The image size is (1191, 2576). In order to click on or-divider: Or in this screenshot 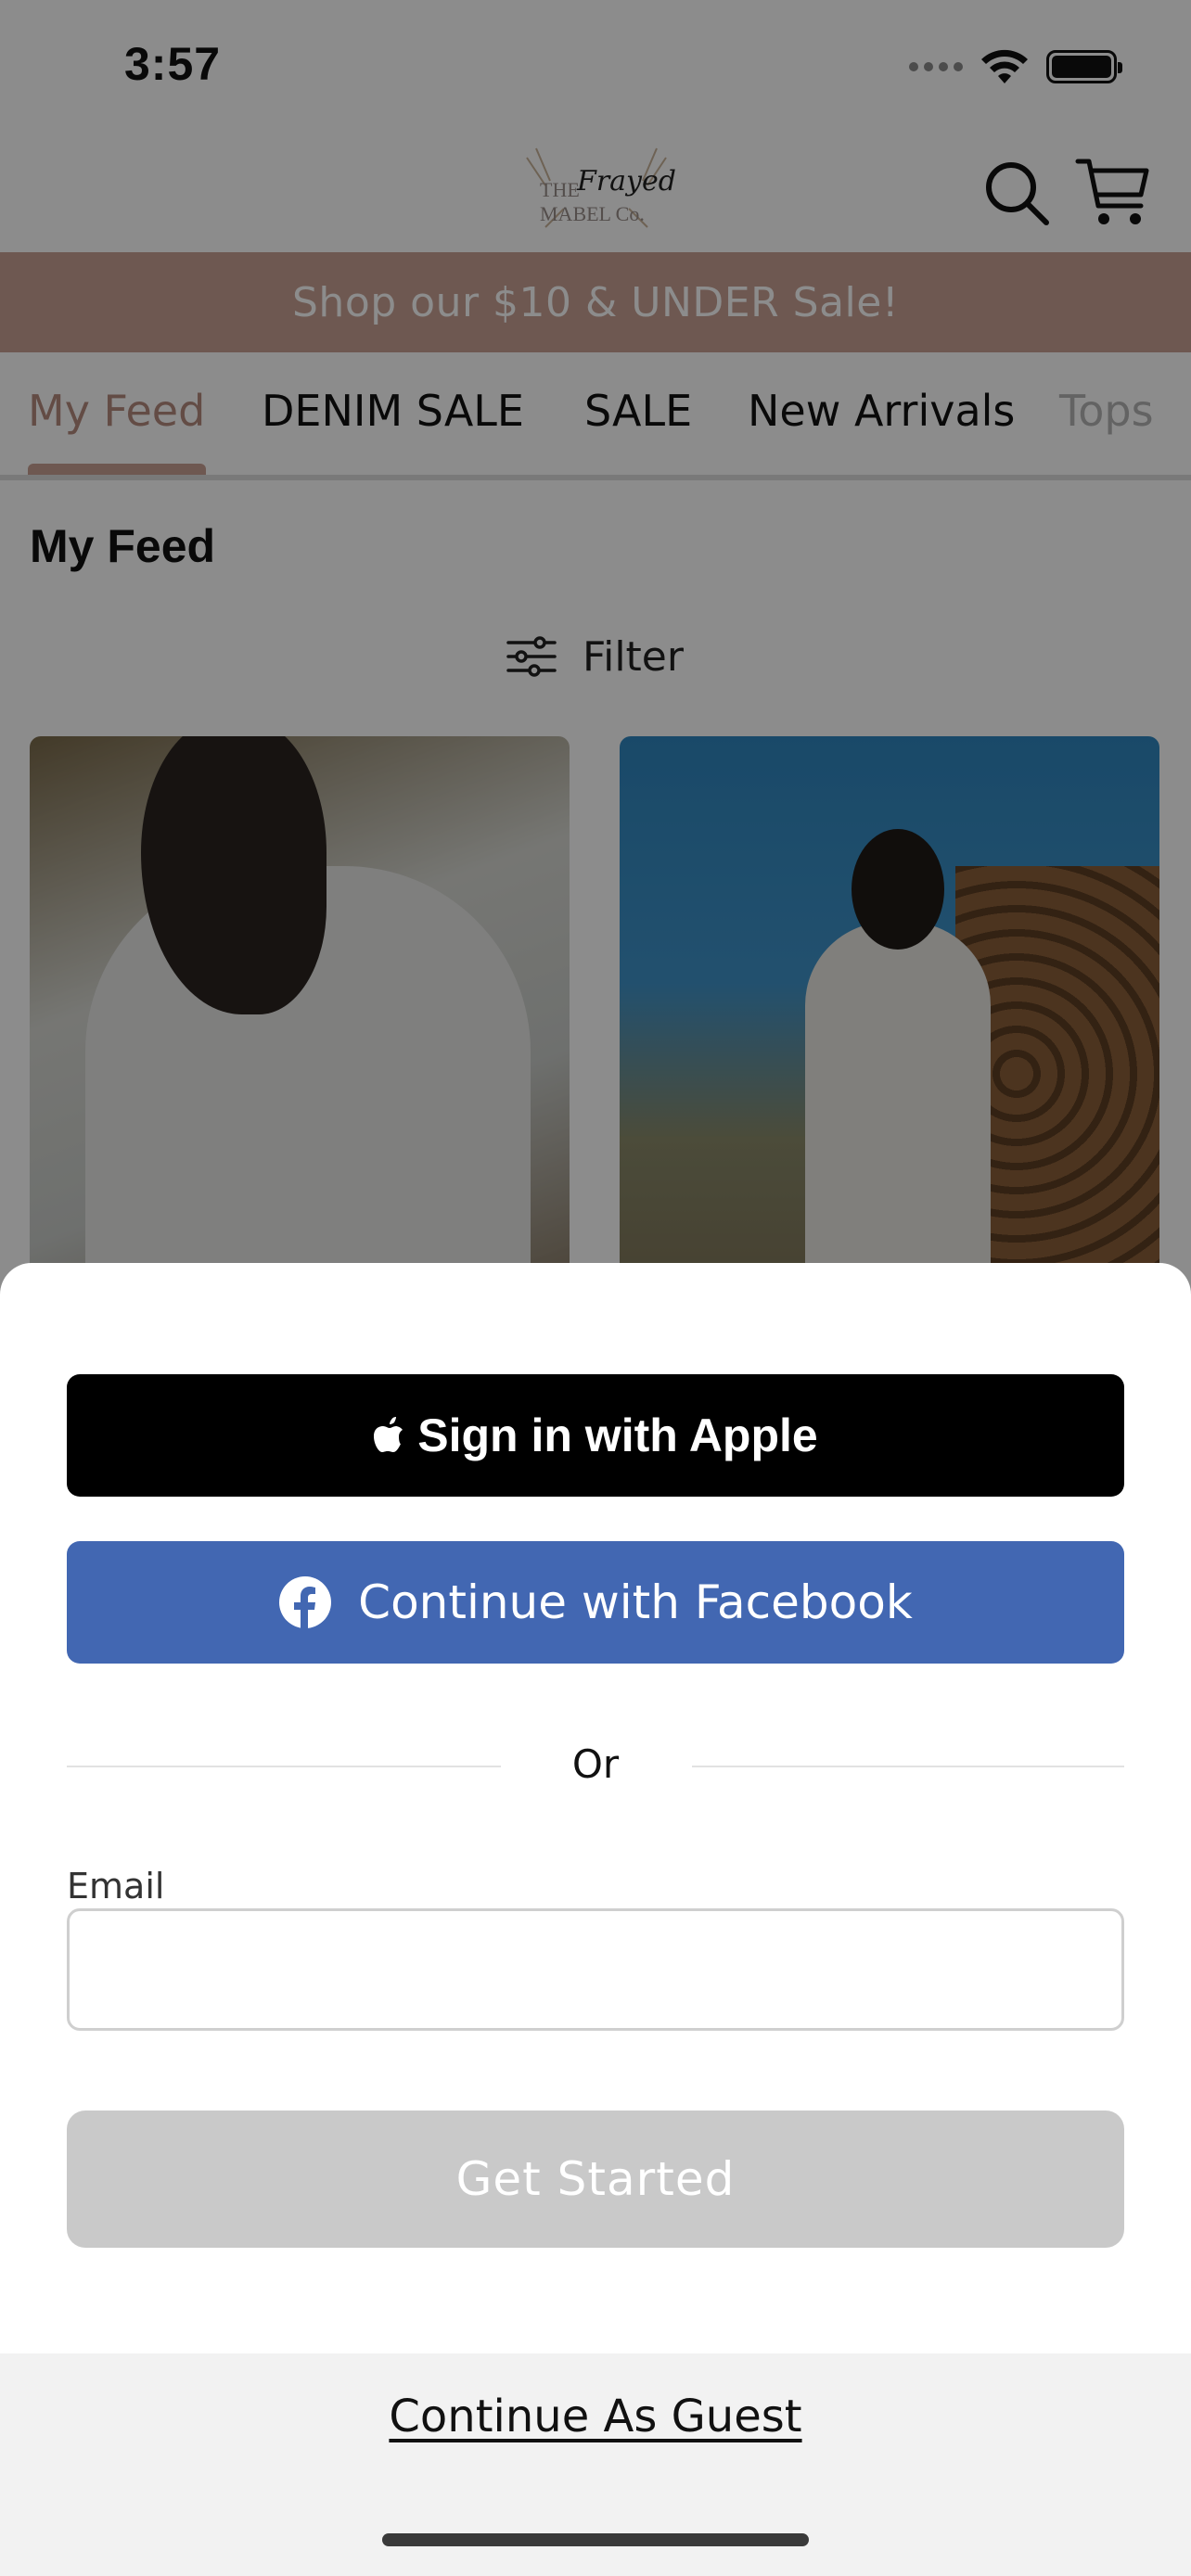, I will do `click(595, 1766)`.